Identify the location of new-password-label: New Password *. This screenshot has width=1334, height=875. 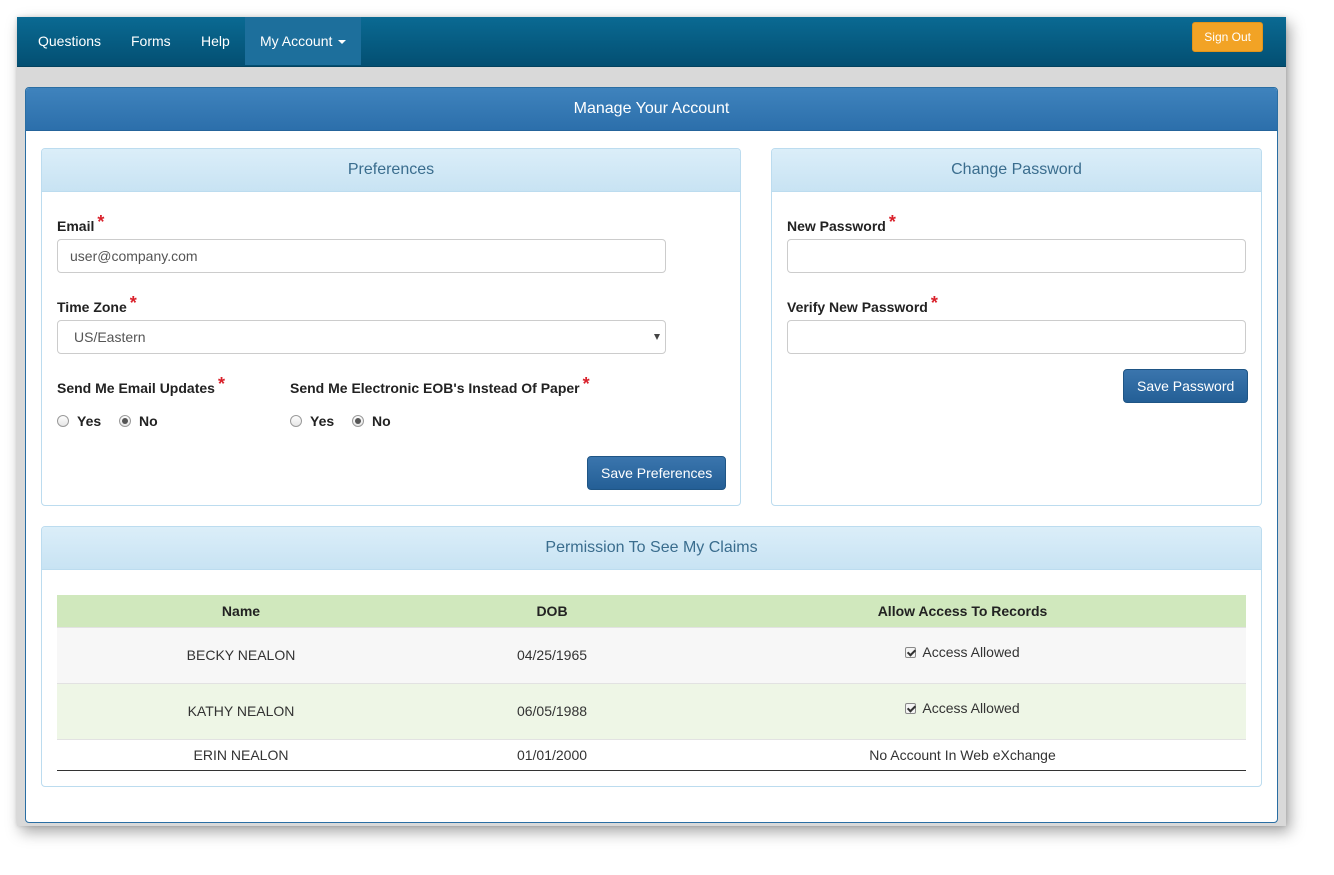
(841, 223).